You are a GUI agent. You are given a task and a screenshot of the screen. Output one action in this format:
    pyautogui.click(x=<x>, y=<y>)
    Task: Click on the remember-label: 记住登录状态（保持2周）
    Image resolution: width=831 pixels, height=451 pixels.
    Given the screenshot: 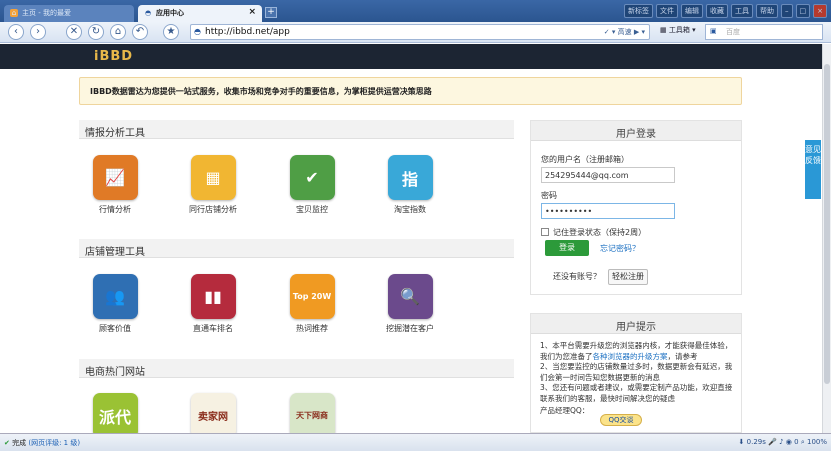 What is the action you would take?
    pyautogui.click(x=600, y=232)
    